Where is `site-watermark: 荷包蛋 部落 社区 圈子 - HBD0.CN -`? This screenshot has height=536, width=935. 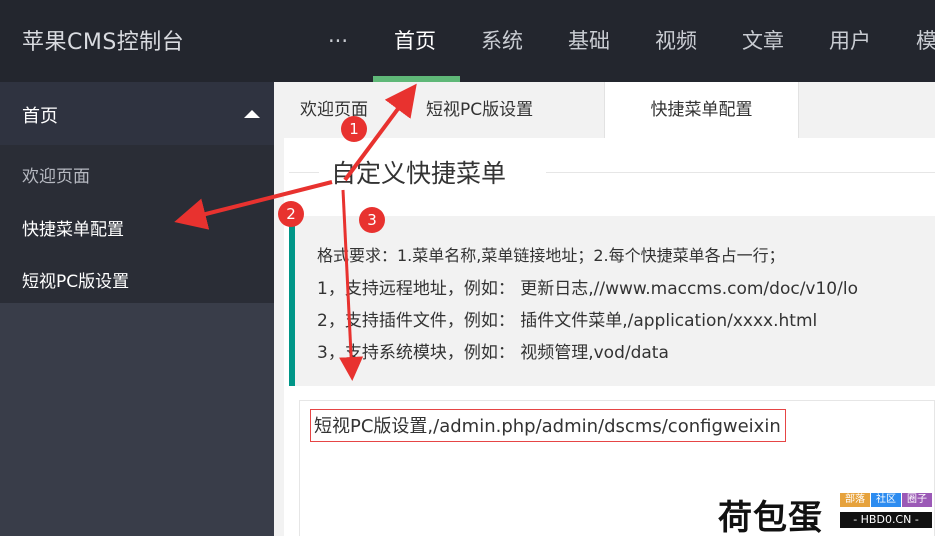 site-watermark: 荷包蛋 部落 社区 圈子 - HBD0.CN - is located at coordinates (825, 513).